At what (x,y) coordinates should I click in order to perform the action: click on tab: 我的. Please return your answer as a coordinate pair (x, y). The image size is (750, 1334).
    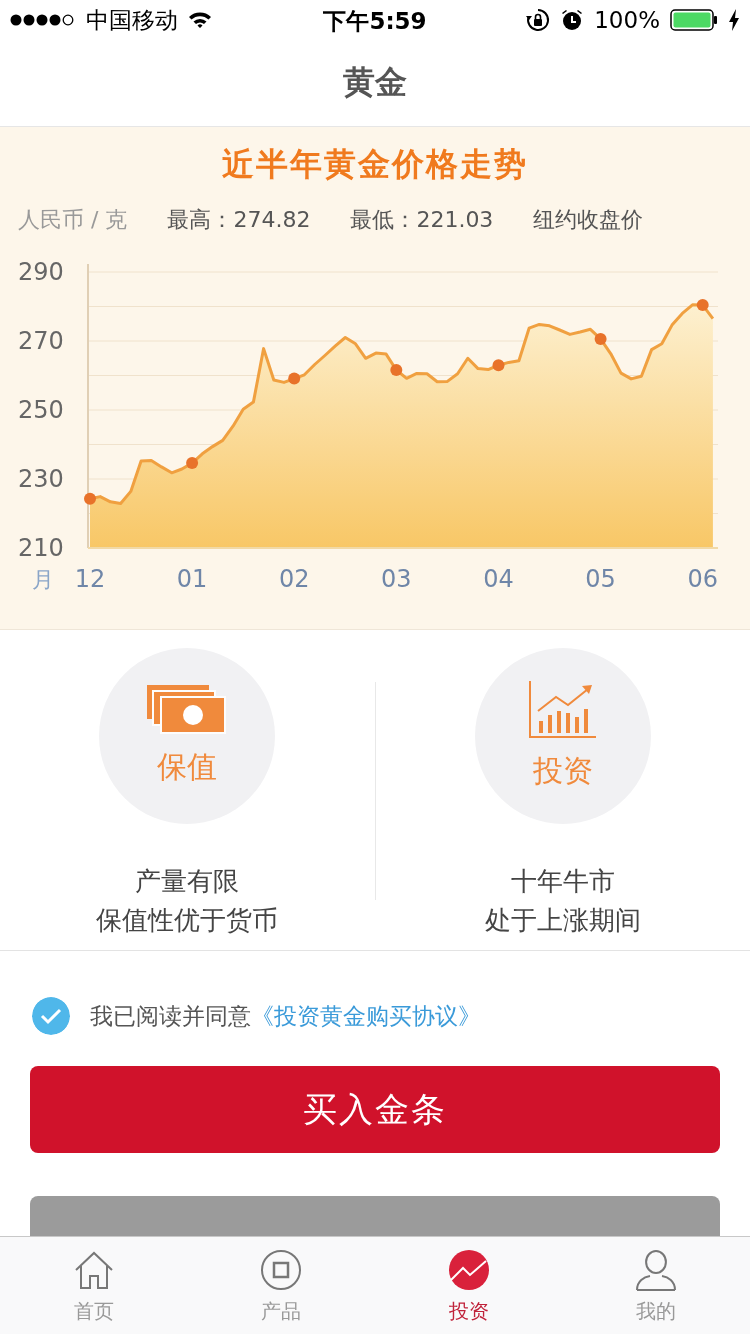
    Looking at the image, I should click on (656, 1285).